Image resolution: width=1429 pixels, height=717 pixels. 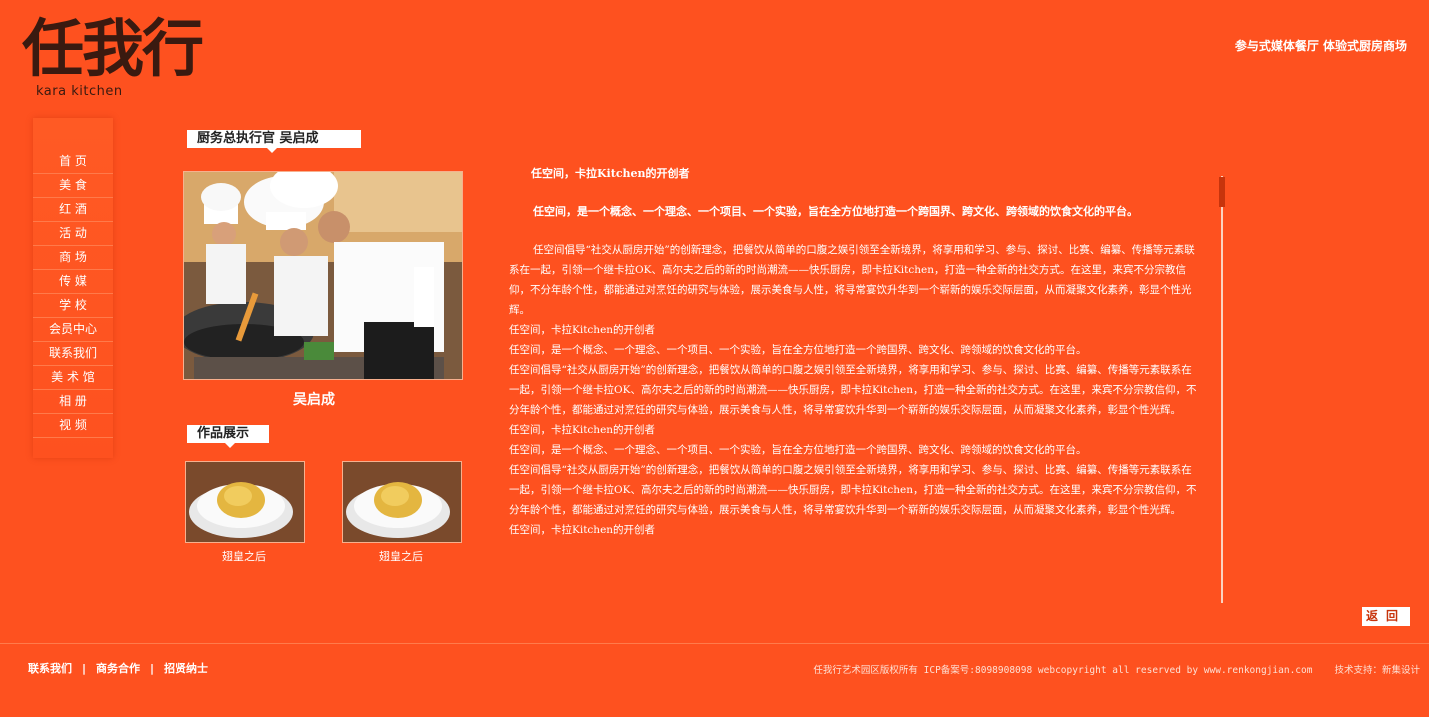 I want to click on footer-link: 商务合作, so click(x=118, y=668).